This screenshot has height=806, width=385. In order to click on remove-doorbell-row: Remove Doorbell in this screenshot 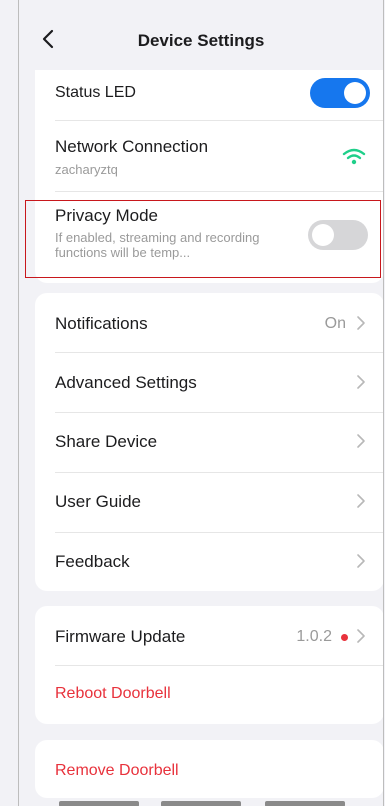, I will do `click(209, 769)`.